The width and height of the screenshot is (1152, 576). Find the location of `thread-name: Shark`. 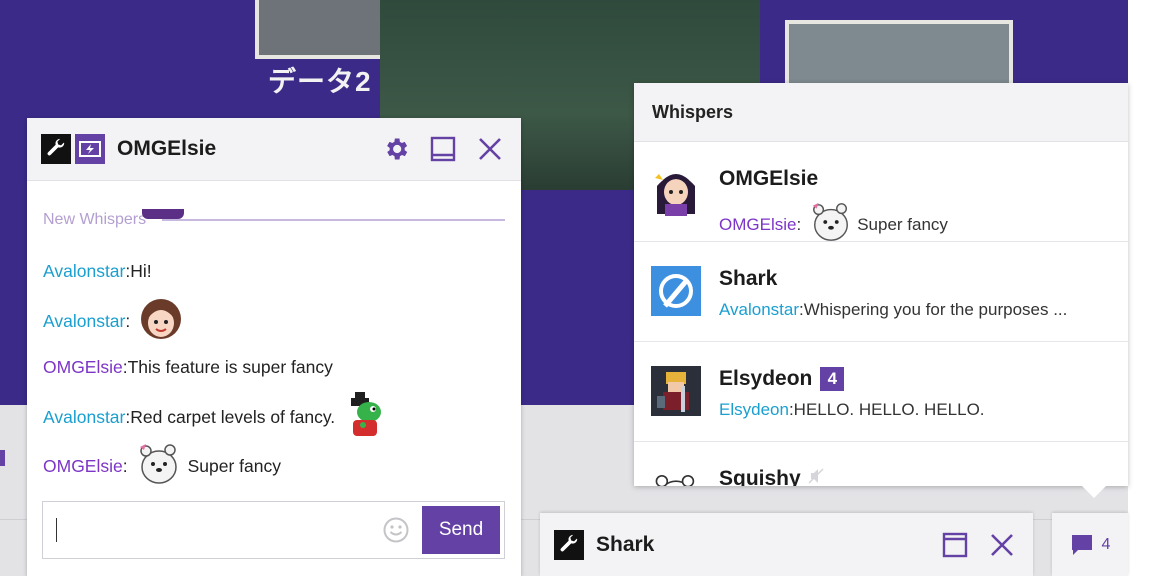

thread-name: Shark is located at coordinates (748, 279).